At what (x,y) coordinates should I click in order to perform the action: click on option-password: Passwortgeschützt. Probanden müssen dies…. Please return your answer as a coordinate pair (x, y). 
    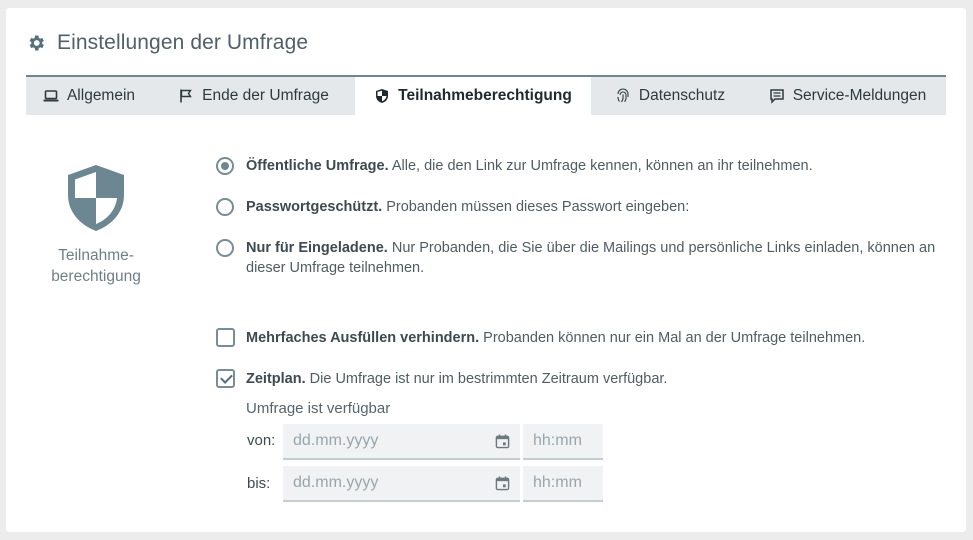
    Looking at the image, I should click on (452, 207).